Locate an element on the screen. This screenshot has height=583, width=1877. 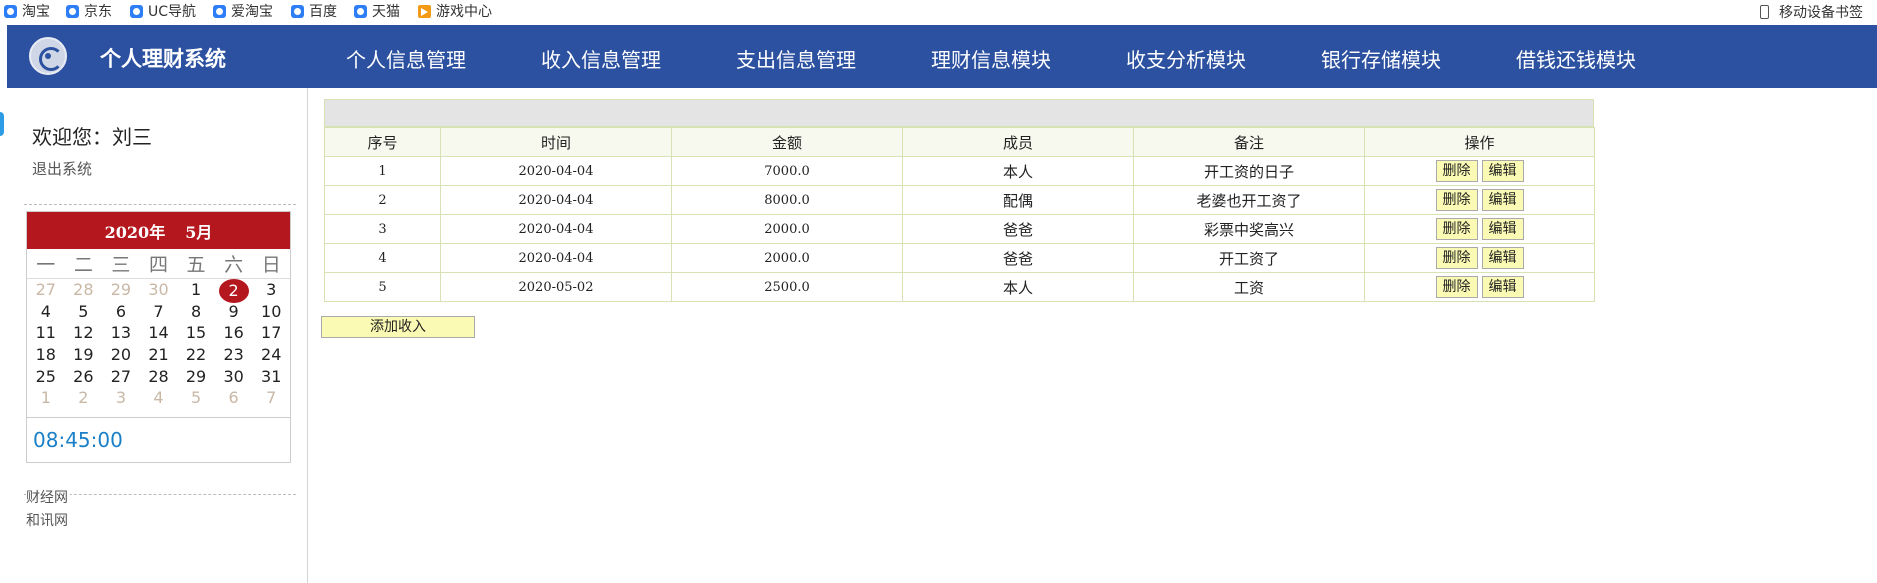
calendar-day: 31 is located at coordinates (271, 377).